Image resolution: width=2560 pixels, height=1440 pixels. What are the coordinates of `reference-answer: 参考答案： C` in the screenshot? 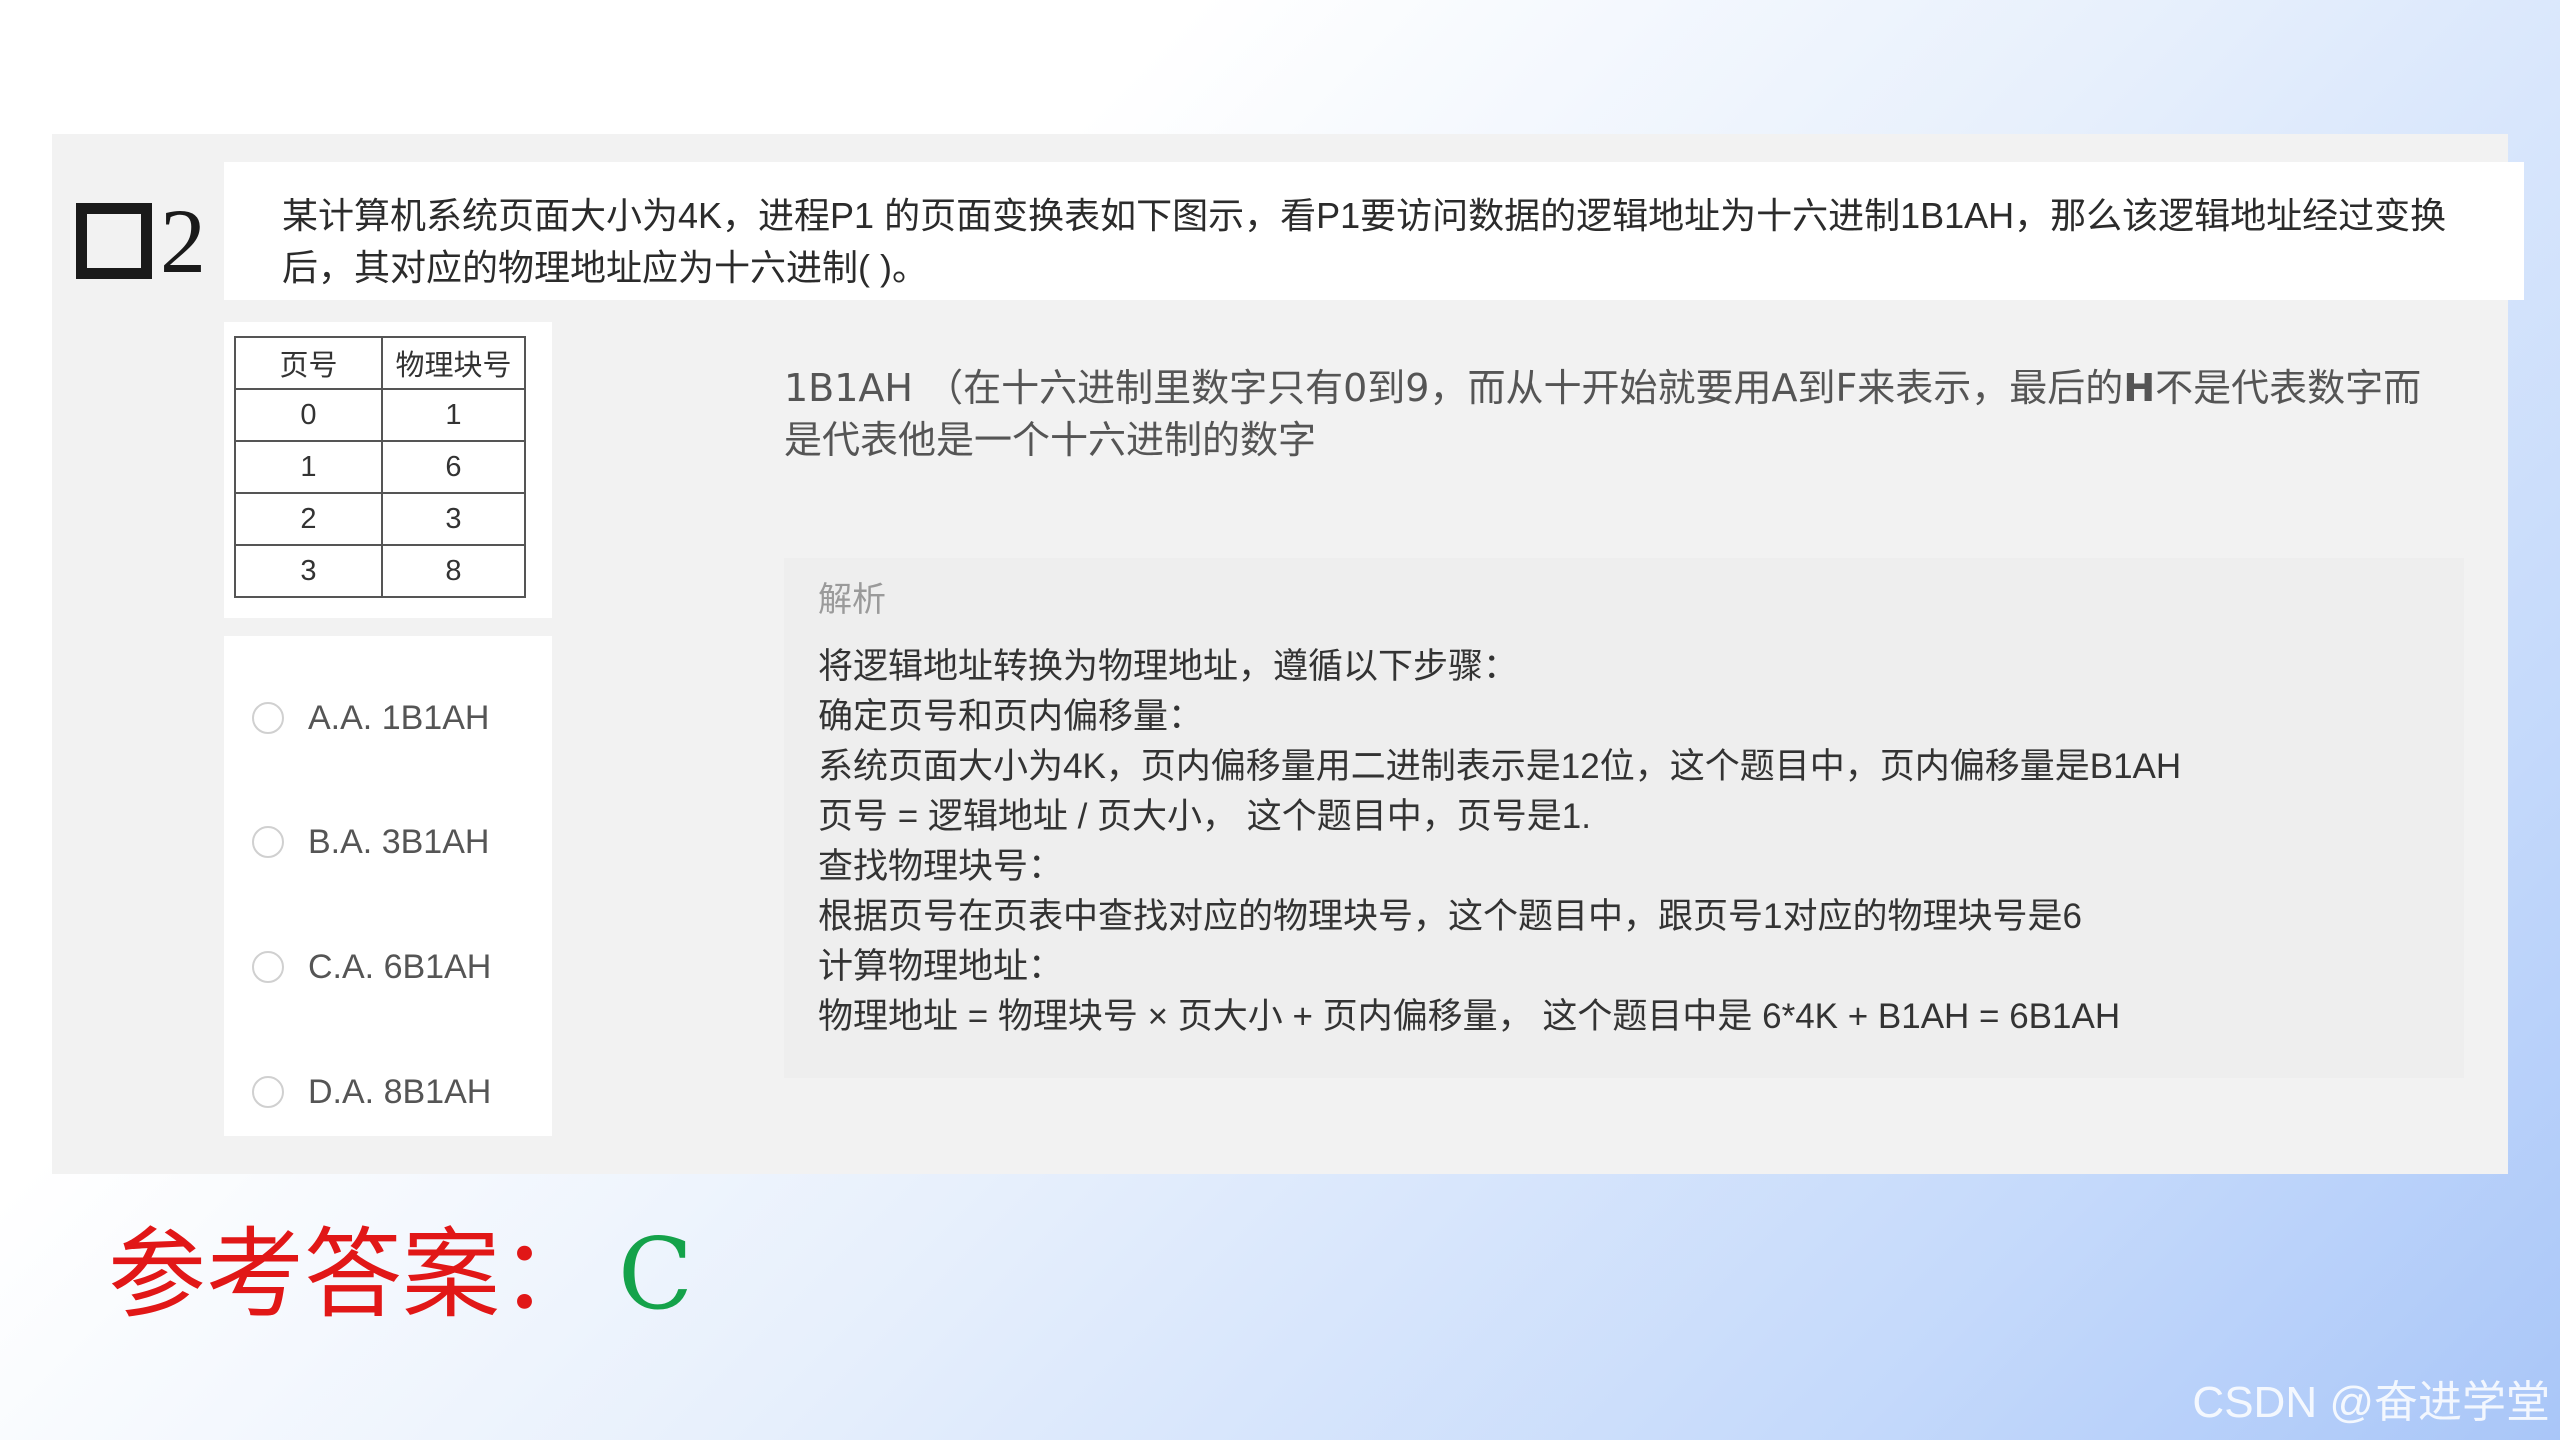 It's located at (400, 1275).